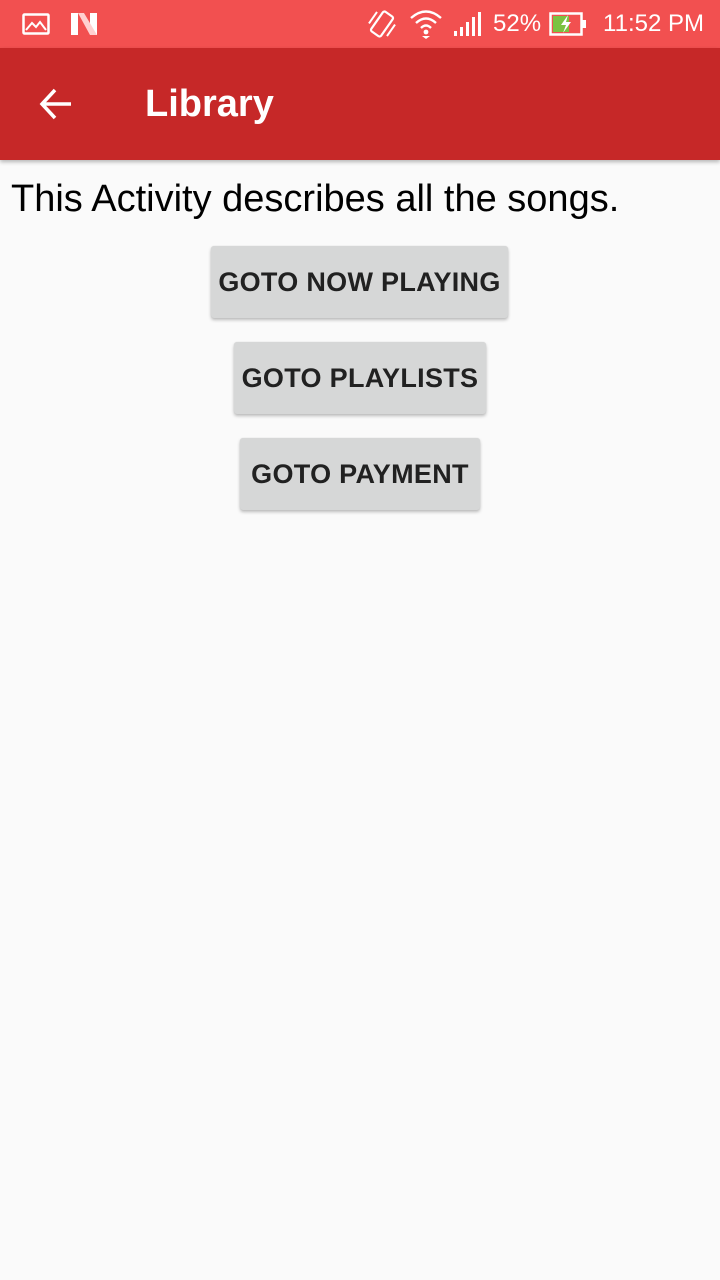 This screenshot has width=720, height=1280. Describe the element at coordinates (360, 24) in the screenshot. I see `status-bar: 52% 11:52 PM` at that location.